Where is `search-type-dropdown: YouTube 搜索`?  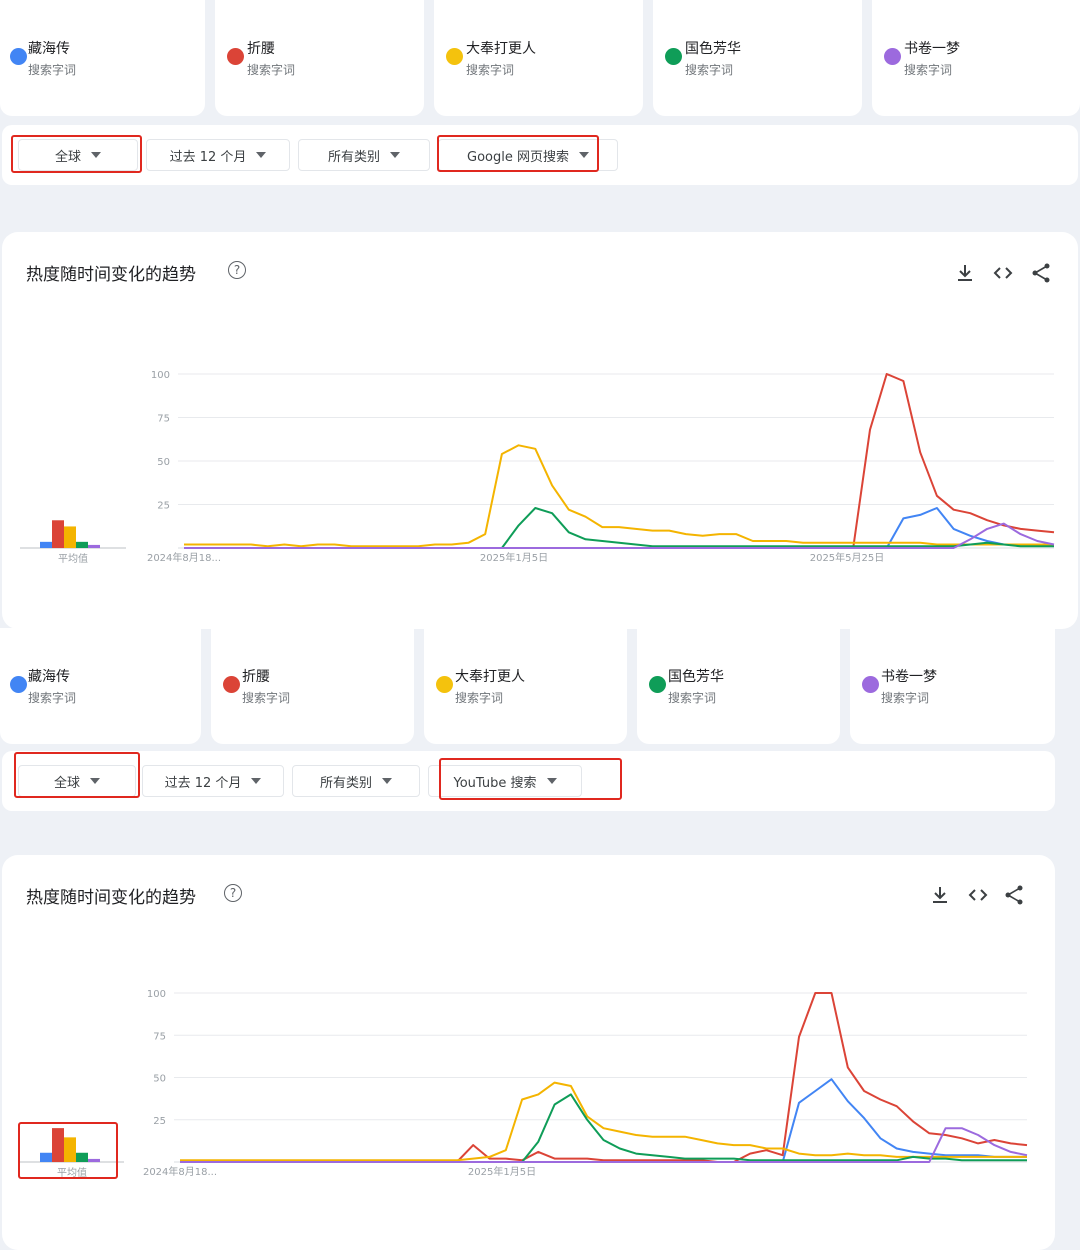
search-type-dropdown: YouTube 搜索 is located at coordinates (505, 781).